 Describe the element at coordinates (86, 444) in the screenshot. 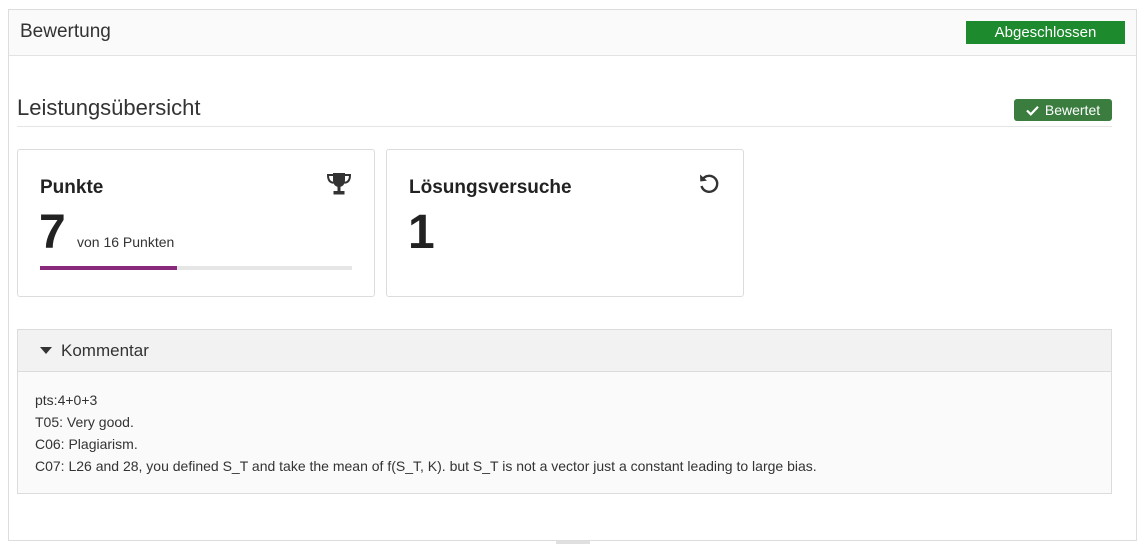

I see `comment-line: C06: Plagiarism.` at that location.